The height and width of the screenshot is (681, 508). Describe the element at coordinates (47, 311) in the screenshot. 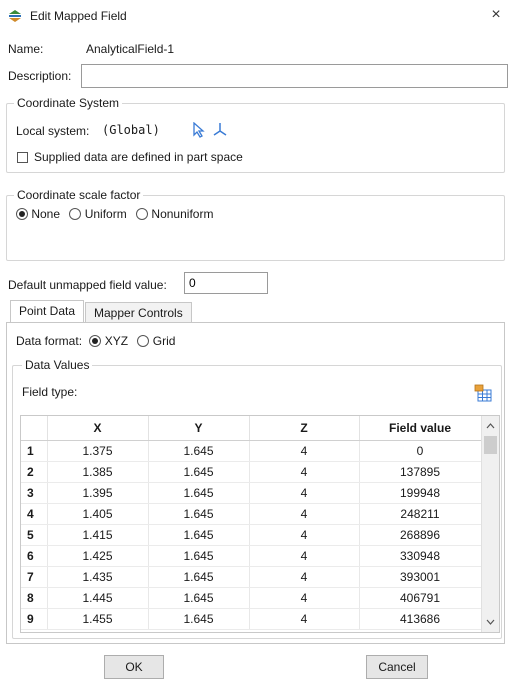

I see `tab-point-data: Point Data` at that location.